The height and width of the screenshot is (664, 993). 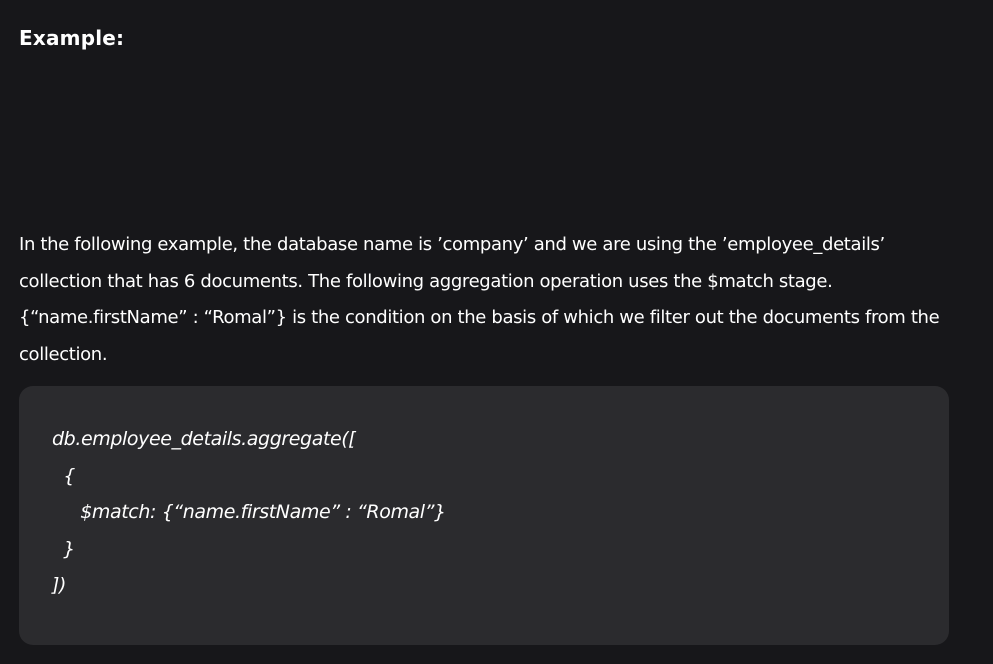 What do you see at coordinates (63, 548) in the screenshot?
I see `code-line: }` at bounding box center [63, 548].